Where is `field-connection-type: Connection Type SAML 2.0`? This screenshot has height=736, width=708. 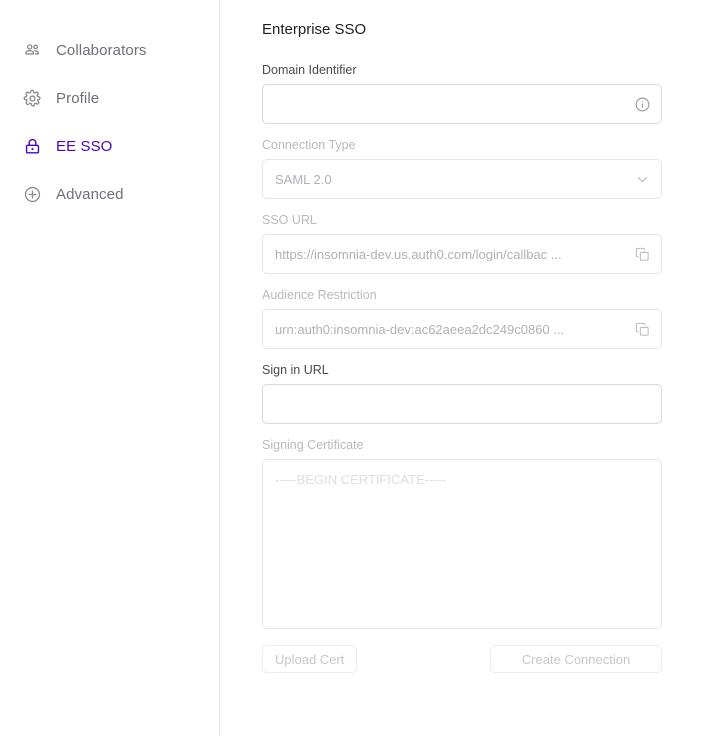
field-connection-type: Connection Type SAML 2.0 is located at coordinates (463, 168).